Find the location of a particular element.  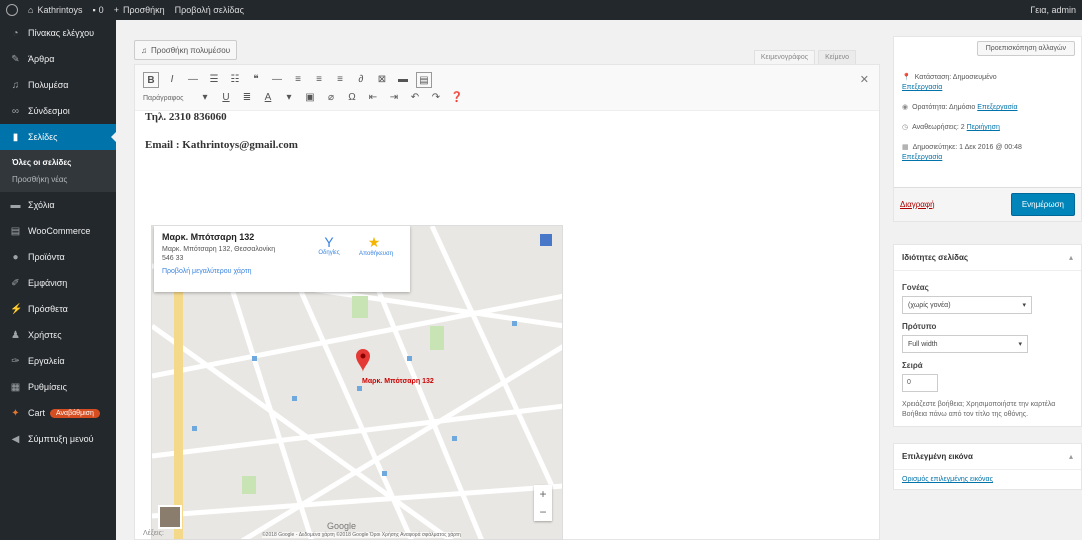

horizontal-line-icon: ― is located at coordinates (277, 80).